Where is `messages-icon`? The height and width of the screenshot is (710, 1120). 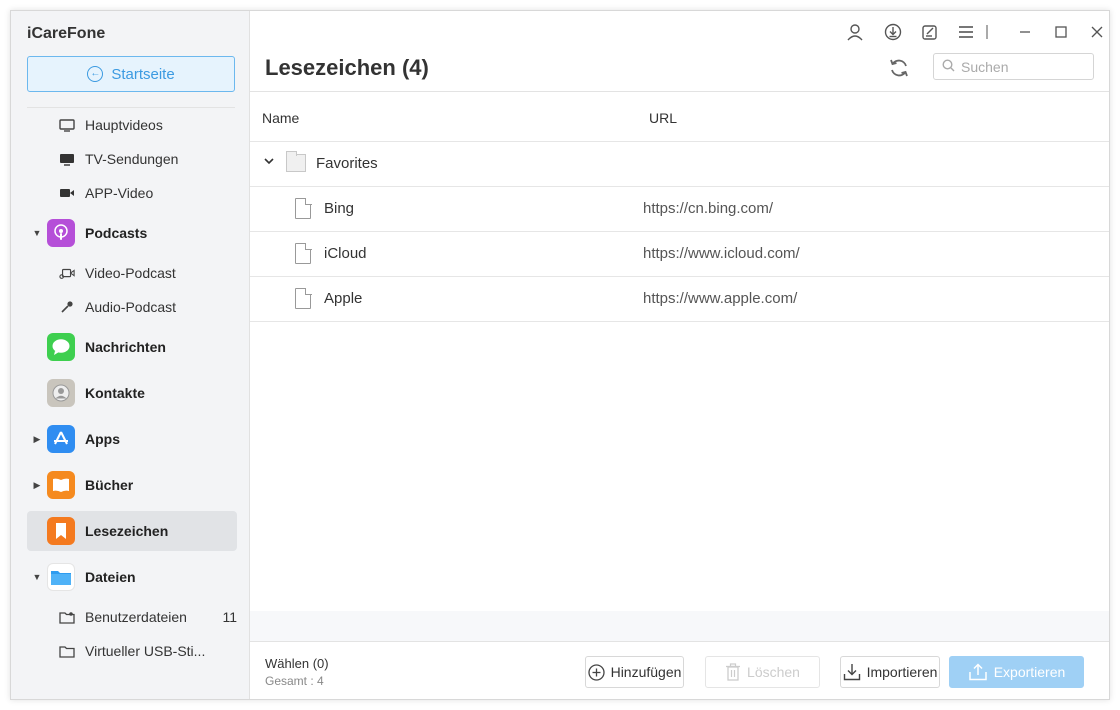
messages-icon is located at coordinates (61, 347).